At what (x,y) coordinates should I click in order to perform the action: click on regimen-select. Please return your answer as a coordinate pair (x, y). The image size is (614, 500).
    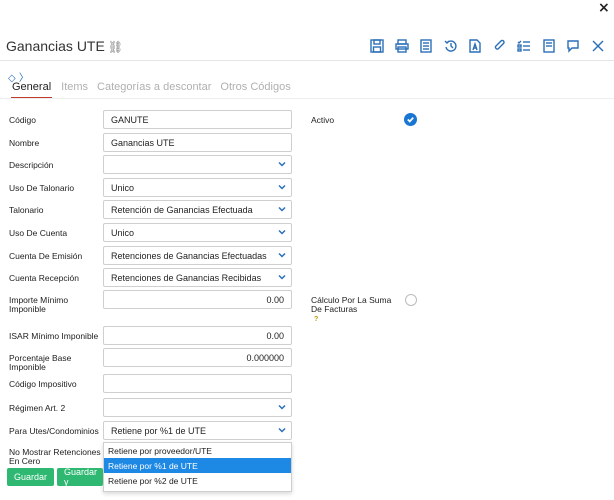
    Looking at the image, I should click on (197, 407).